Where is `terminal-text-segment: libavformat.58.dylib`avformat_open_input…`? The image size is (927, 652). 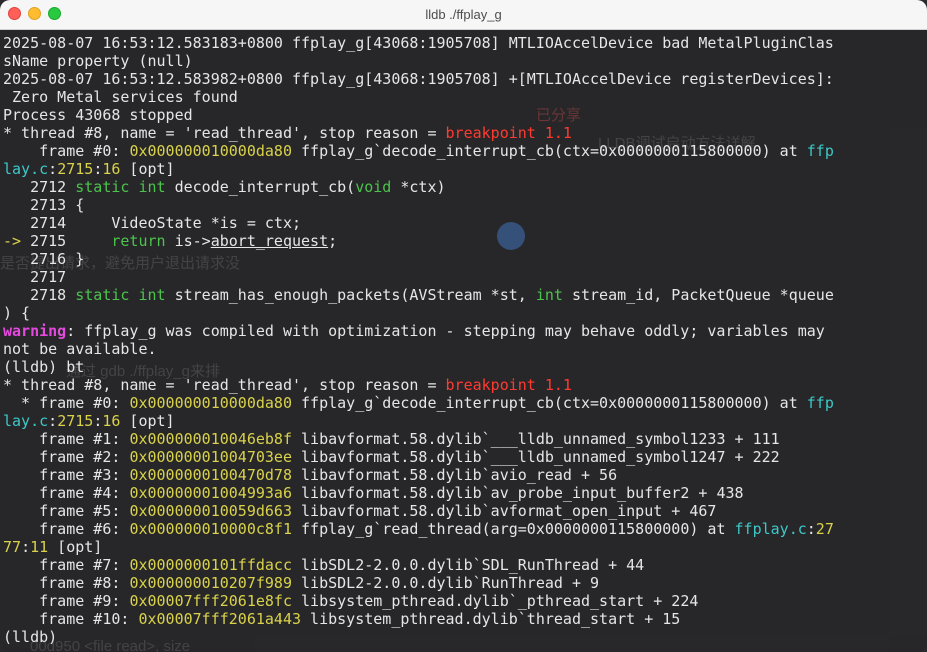
terminal-text-segment: libavformat.58.dylib`avformat_open_input… is located at coordinates (504, 511).